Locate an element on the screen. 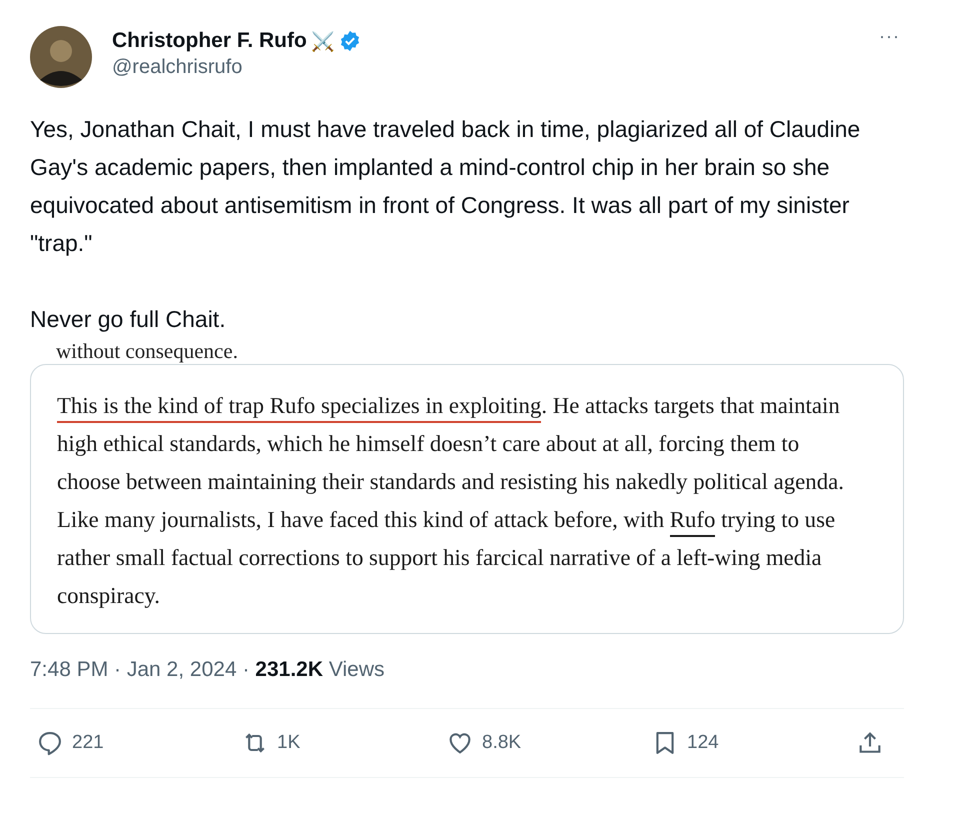 The width and height of the screenshot is (958, 830). tweet-text: Never go full Chait. is located at coordinates (128, 319).